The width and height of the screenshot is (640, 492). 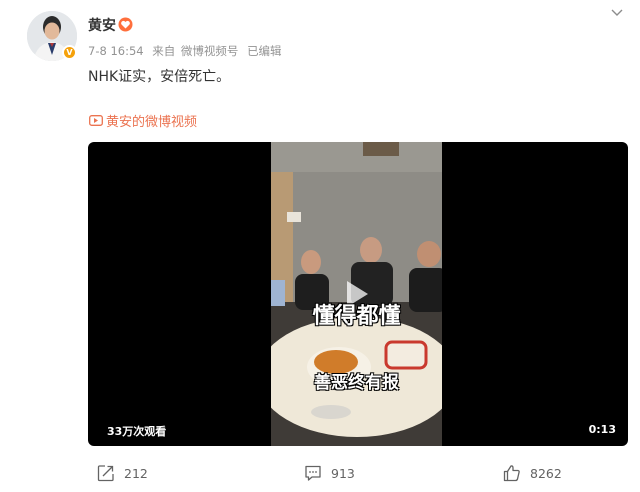 I want to click on vip-heart-icon, so click(x=125, y=24).